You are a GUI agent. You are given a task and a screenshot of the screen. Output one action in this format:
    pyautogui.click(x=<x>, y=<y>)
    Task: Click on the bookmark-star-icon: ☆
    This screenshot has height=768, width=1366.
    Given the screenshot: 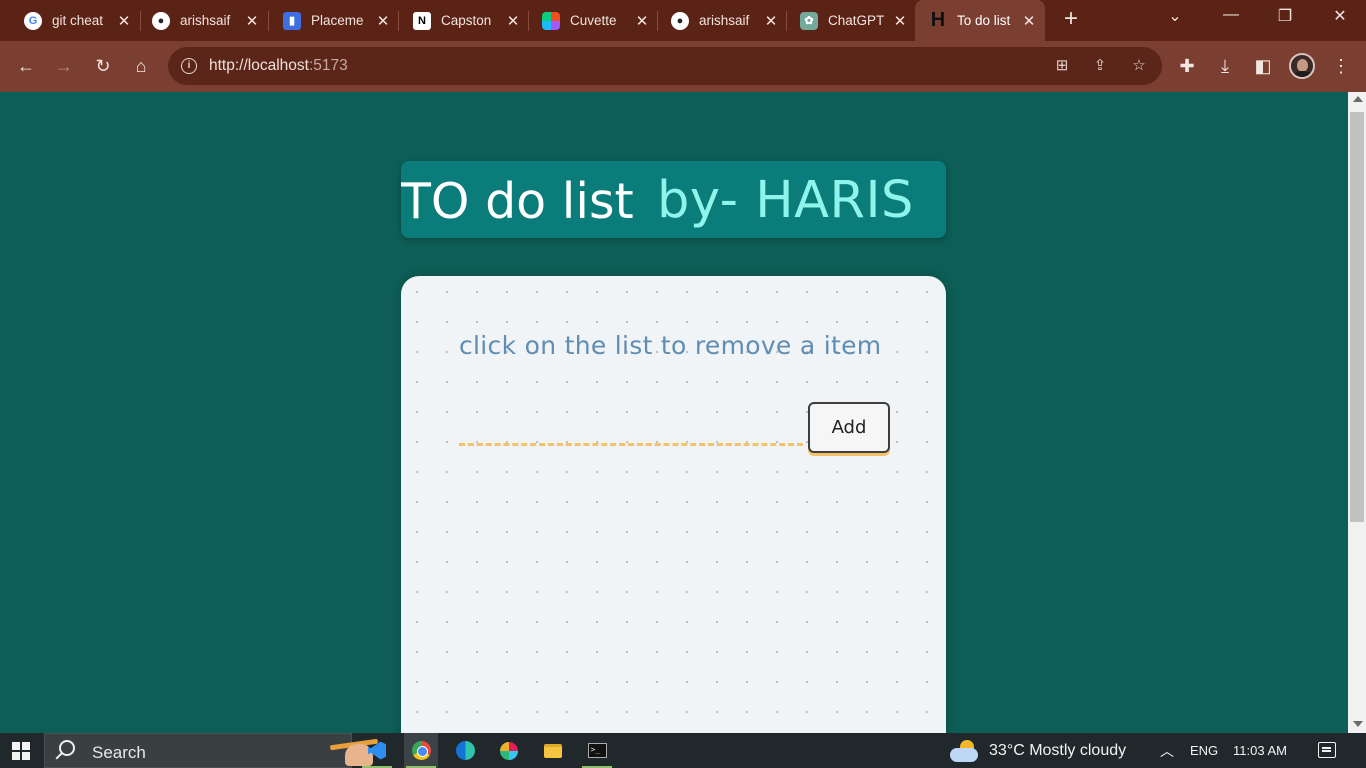 What is the action you would take?
    pyautogui.click(x=1139, y=66)
    